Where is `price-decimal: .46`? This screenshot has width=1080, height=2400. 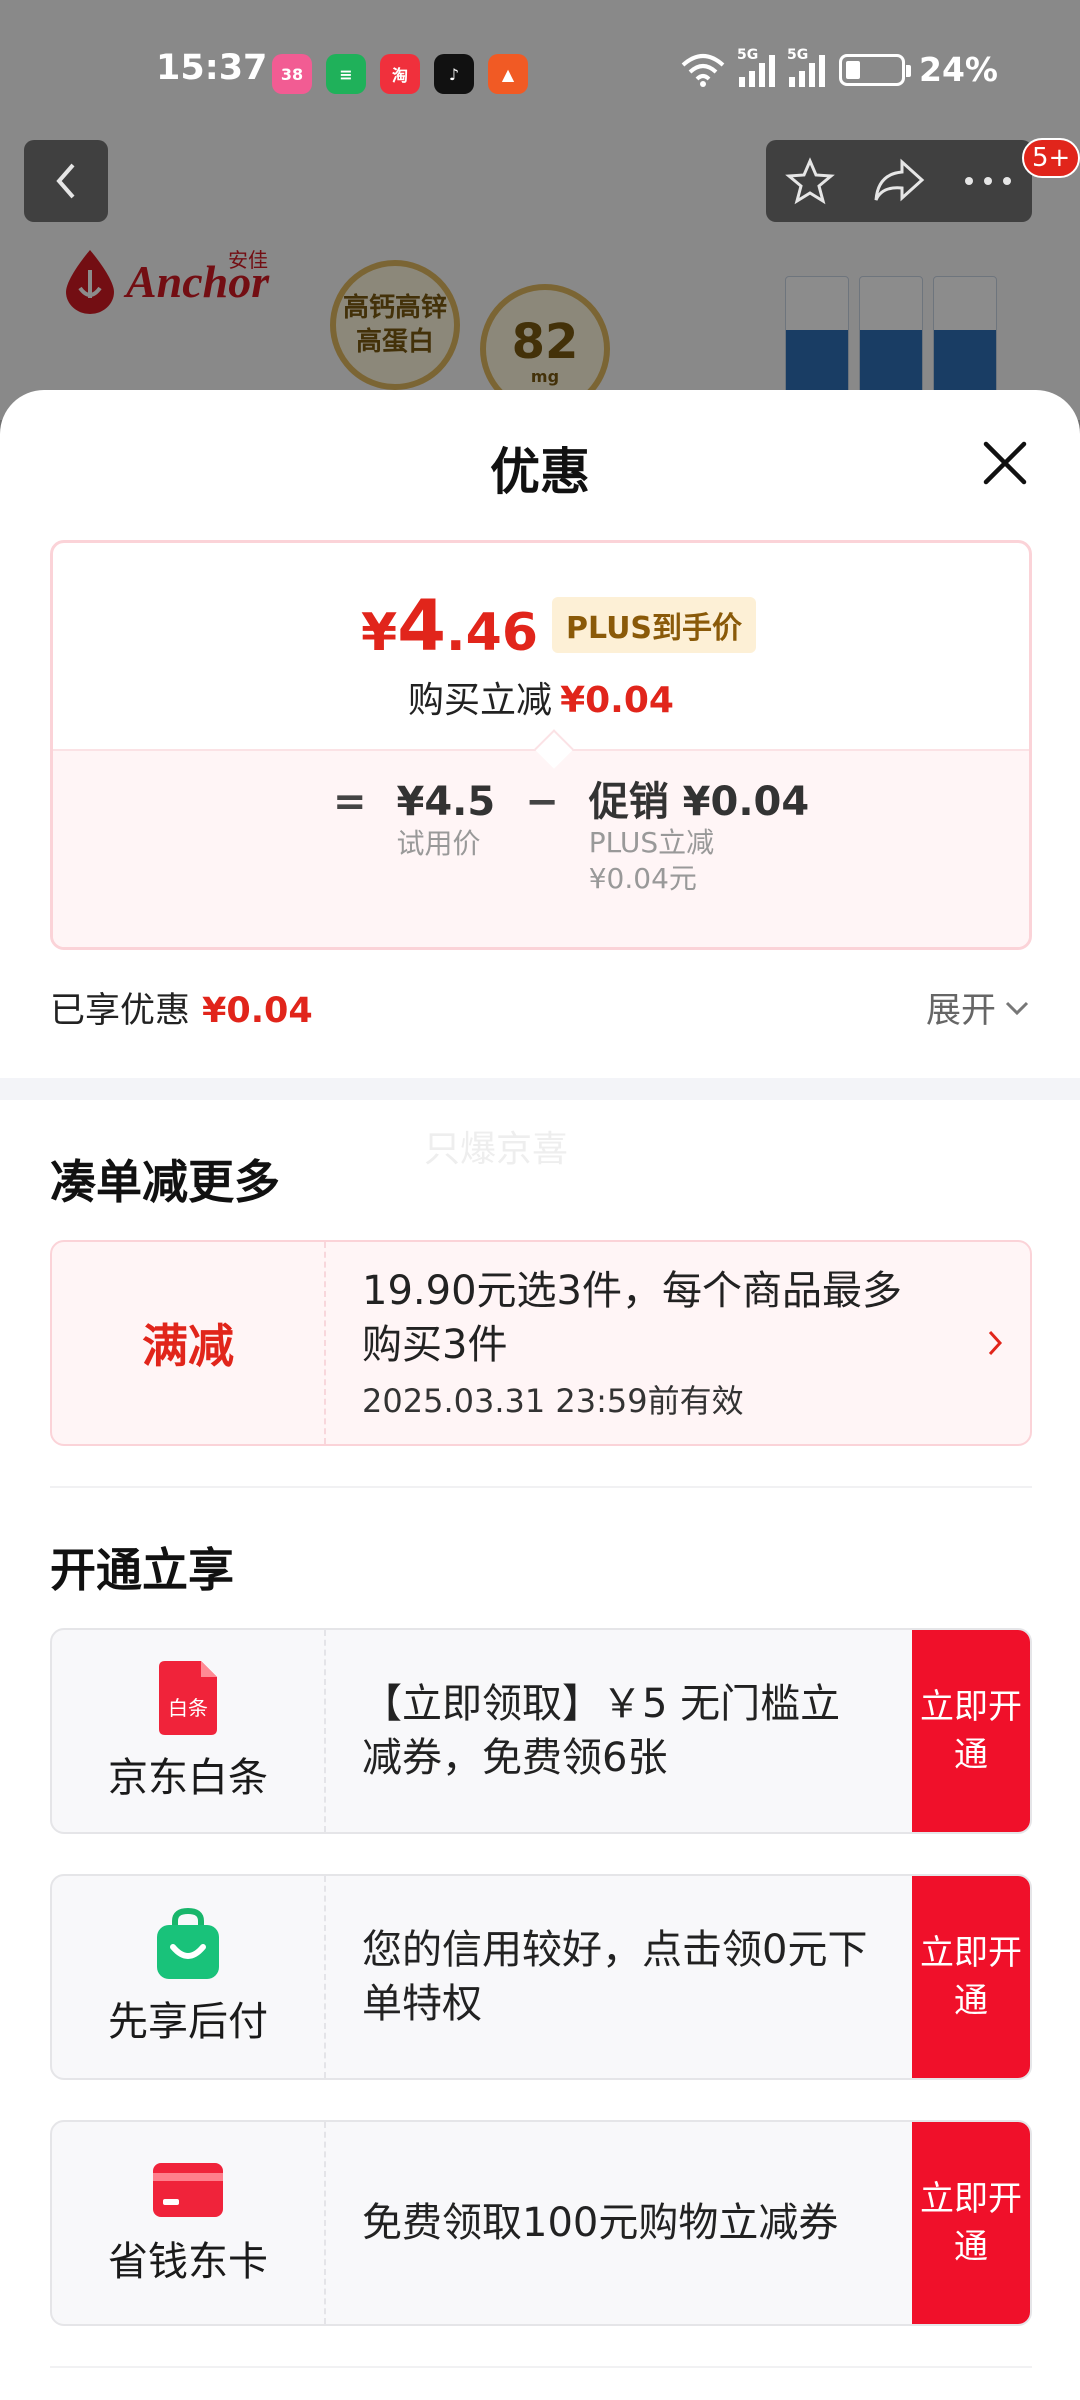
price-decimal: .46 is located at coordinates (492, 633).